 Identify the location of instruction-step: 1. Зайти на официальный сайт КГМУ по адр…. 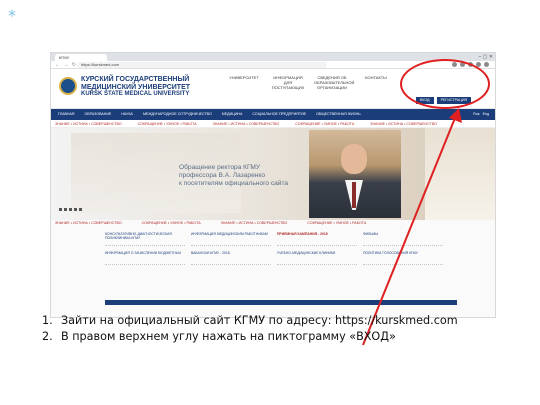
(250, 321).